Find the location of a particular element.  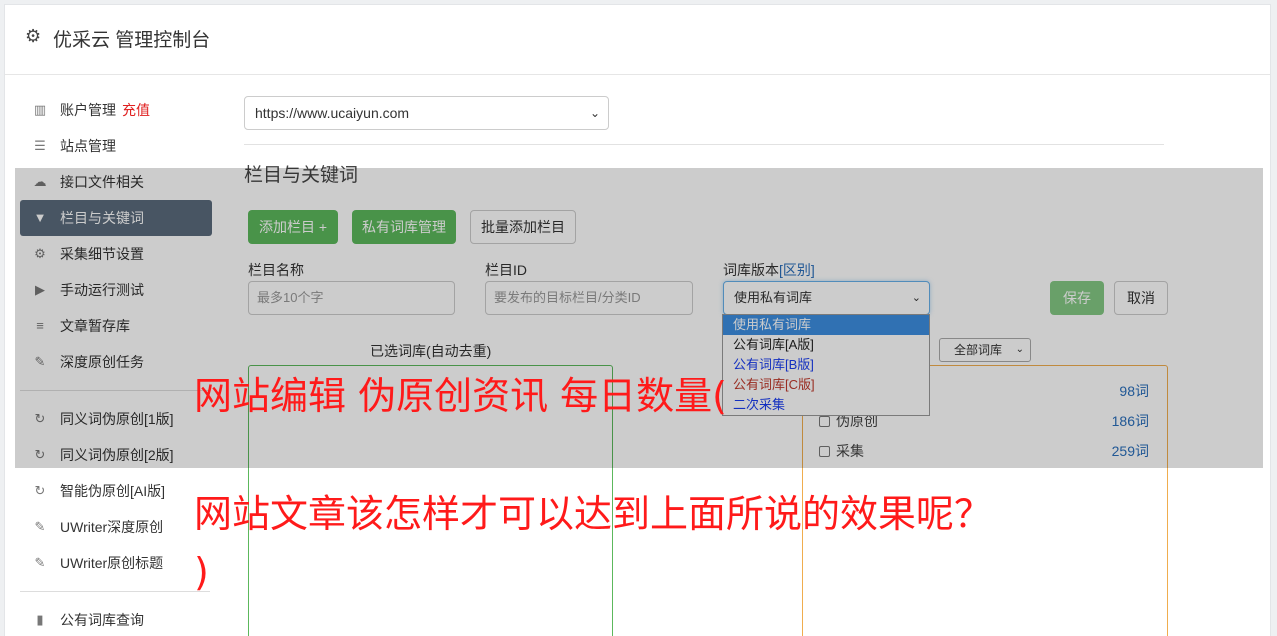

sidebar-item-article-store: ≡ 文章暂存库 is located at coordinates (116, 326).